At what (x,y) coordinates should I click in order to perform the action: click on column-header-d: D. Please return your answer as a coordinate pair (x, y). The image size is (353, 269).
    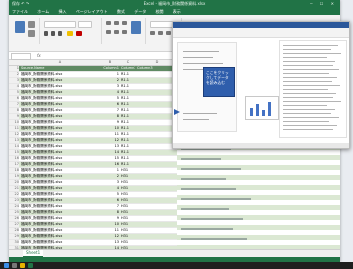
    Looking at the image, I should click on (157, 62).